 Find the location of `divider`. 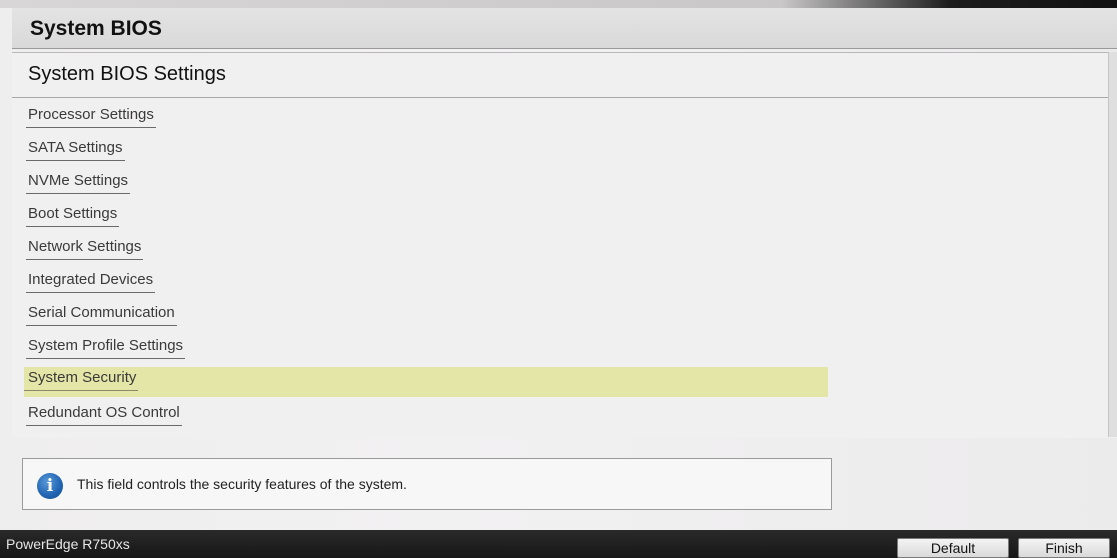

divider is located at coordinates (564, 97).